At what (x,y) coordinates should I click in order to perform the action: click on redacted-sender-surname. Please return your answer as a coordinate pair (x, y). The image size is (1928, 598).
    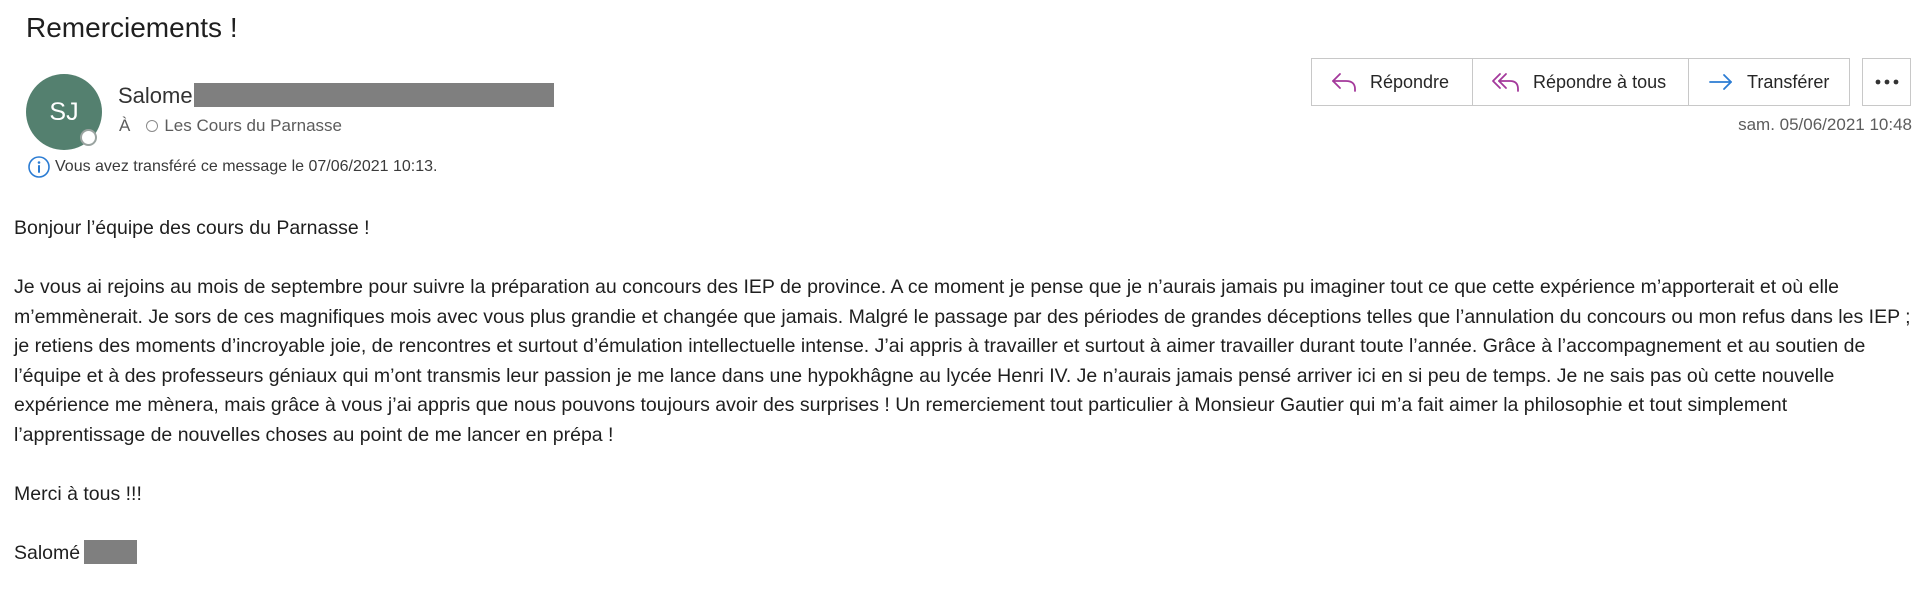
    Looking at the image, I should click on (373, 95).